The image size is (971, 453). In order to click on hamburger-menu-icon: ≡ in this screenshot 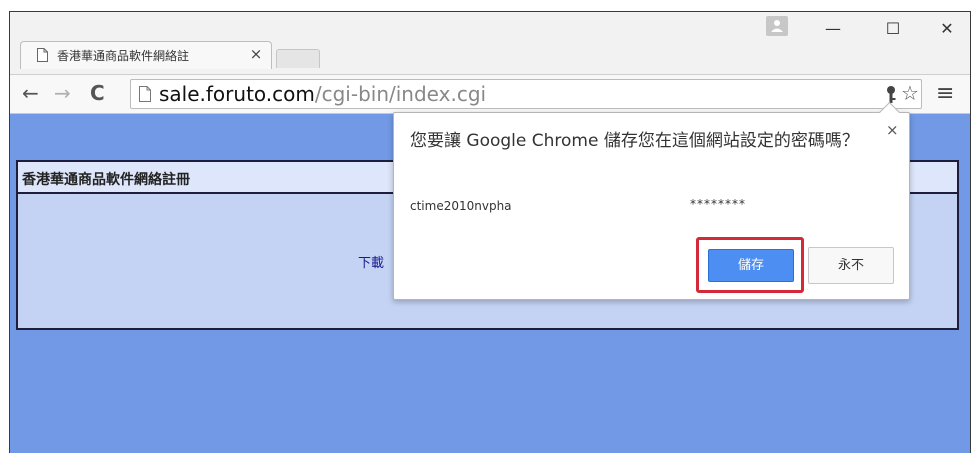, I will do `click(945, 93)`.